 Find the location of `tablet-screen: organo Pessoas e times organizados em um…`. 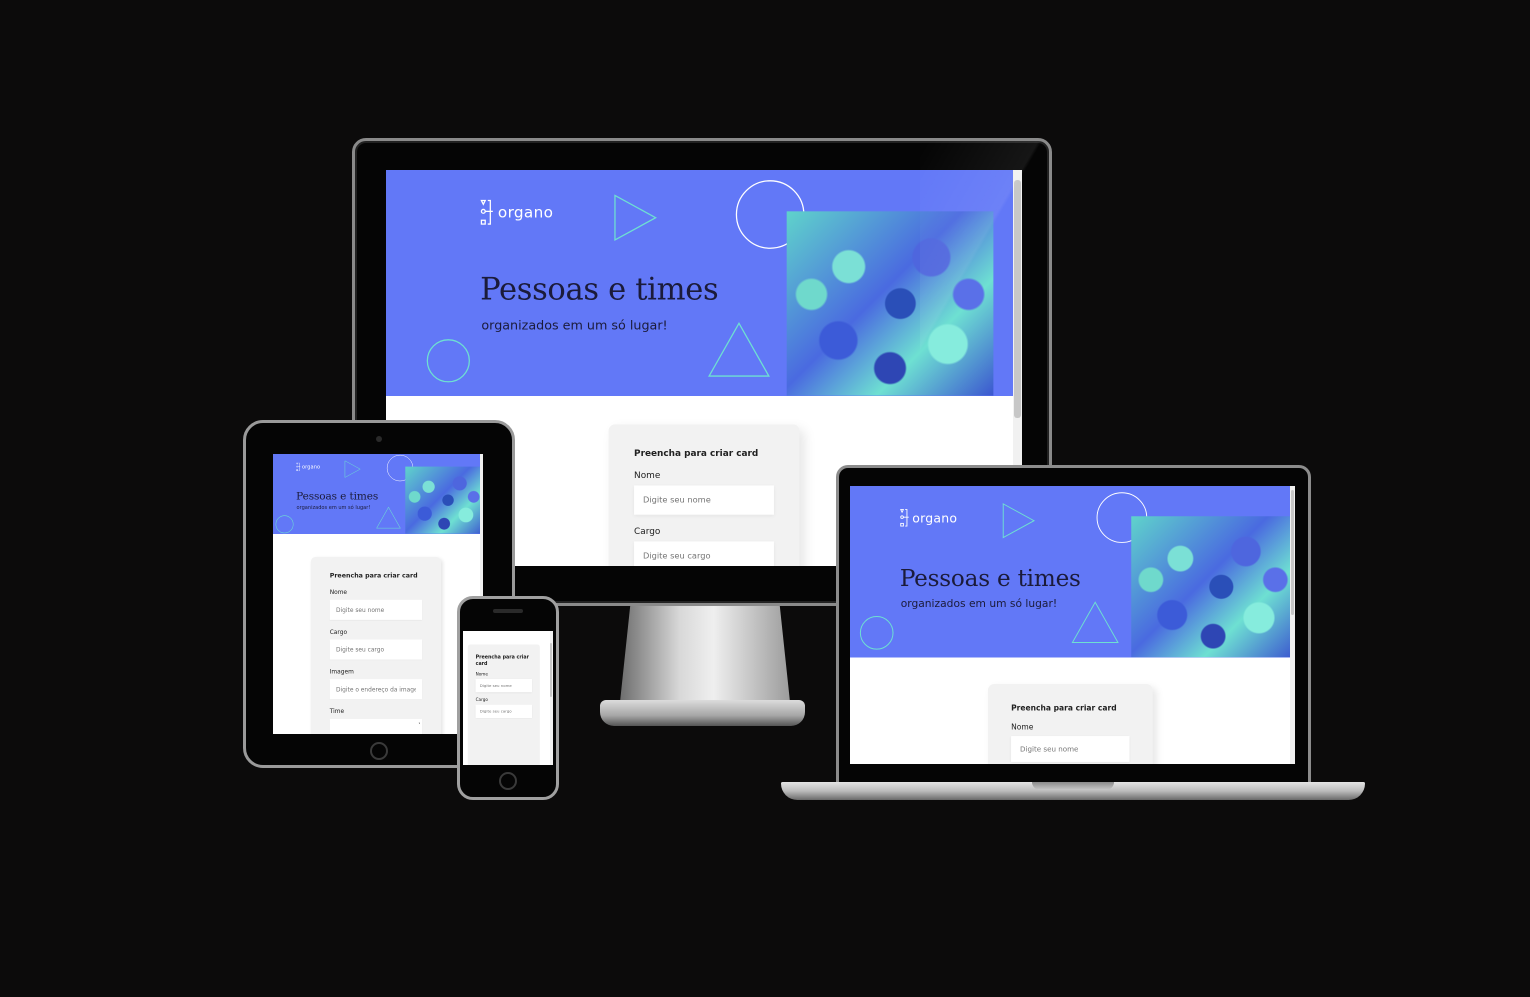

tablet-screen: organo Pessoas e times organizados em um… is located at coordinates (378, 594).